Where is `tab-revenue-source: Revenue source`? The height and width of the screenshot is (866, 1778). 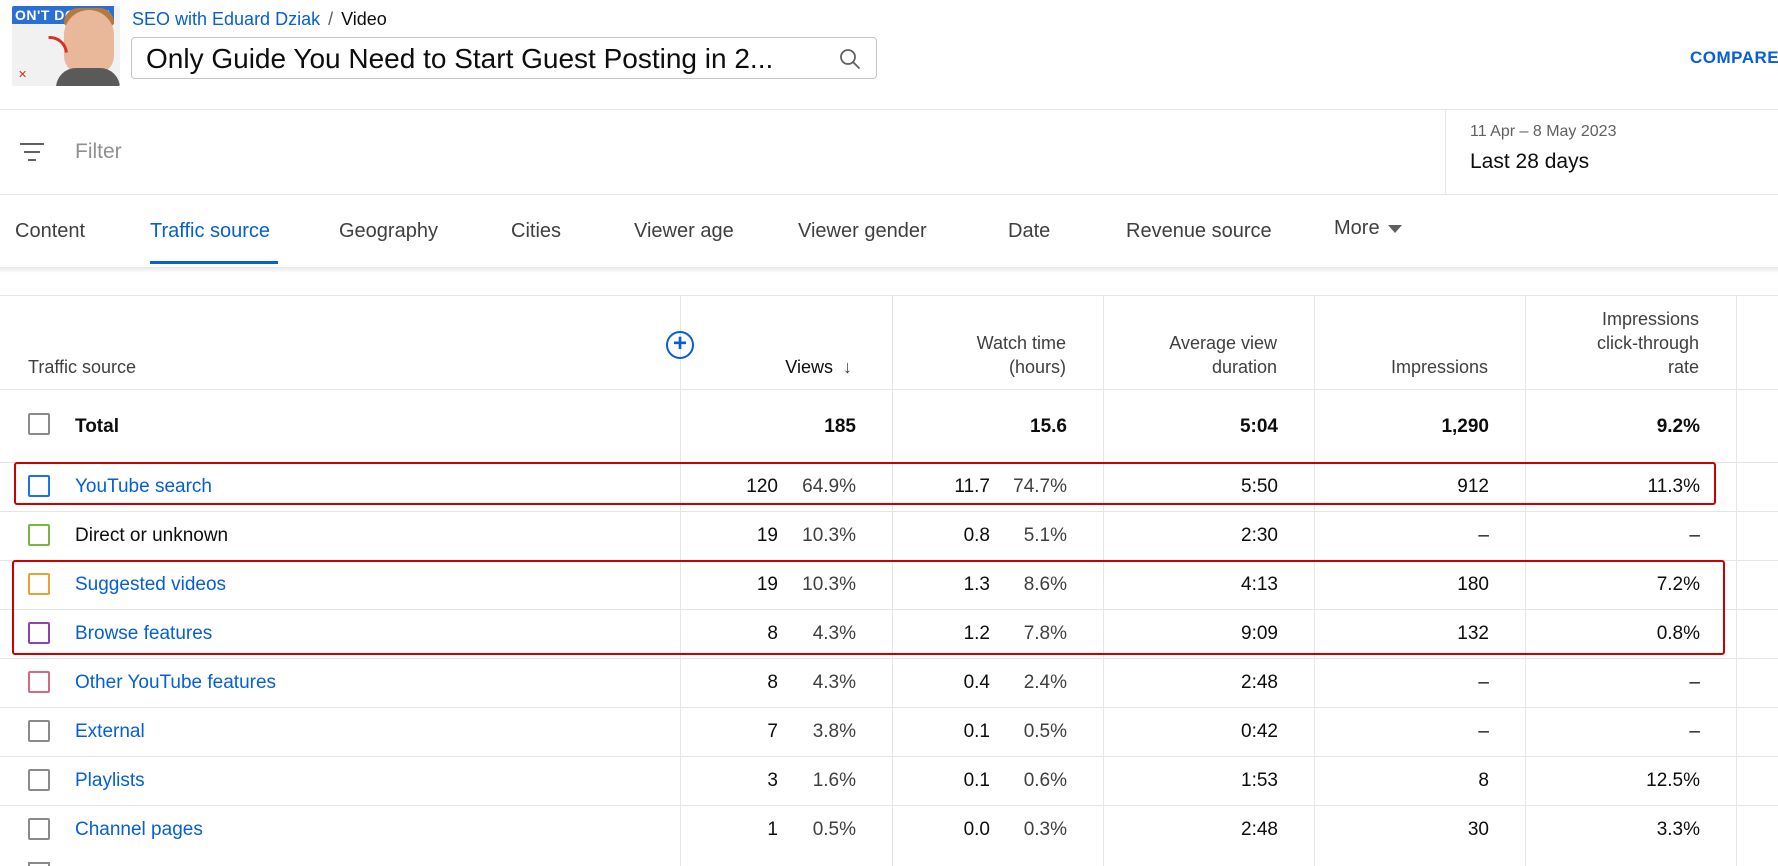 tab-revenue-source: Revenue source is located at coordinates (1199, 231).